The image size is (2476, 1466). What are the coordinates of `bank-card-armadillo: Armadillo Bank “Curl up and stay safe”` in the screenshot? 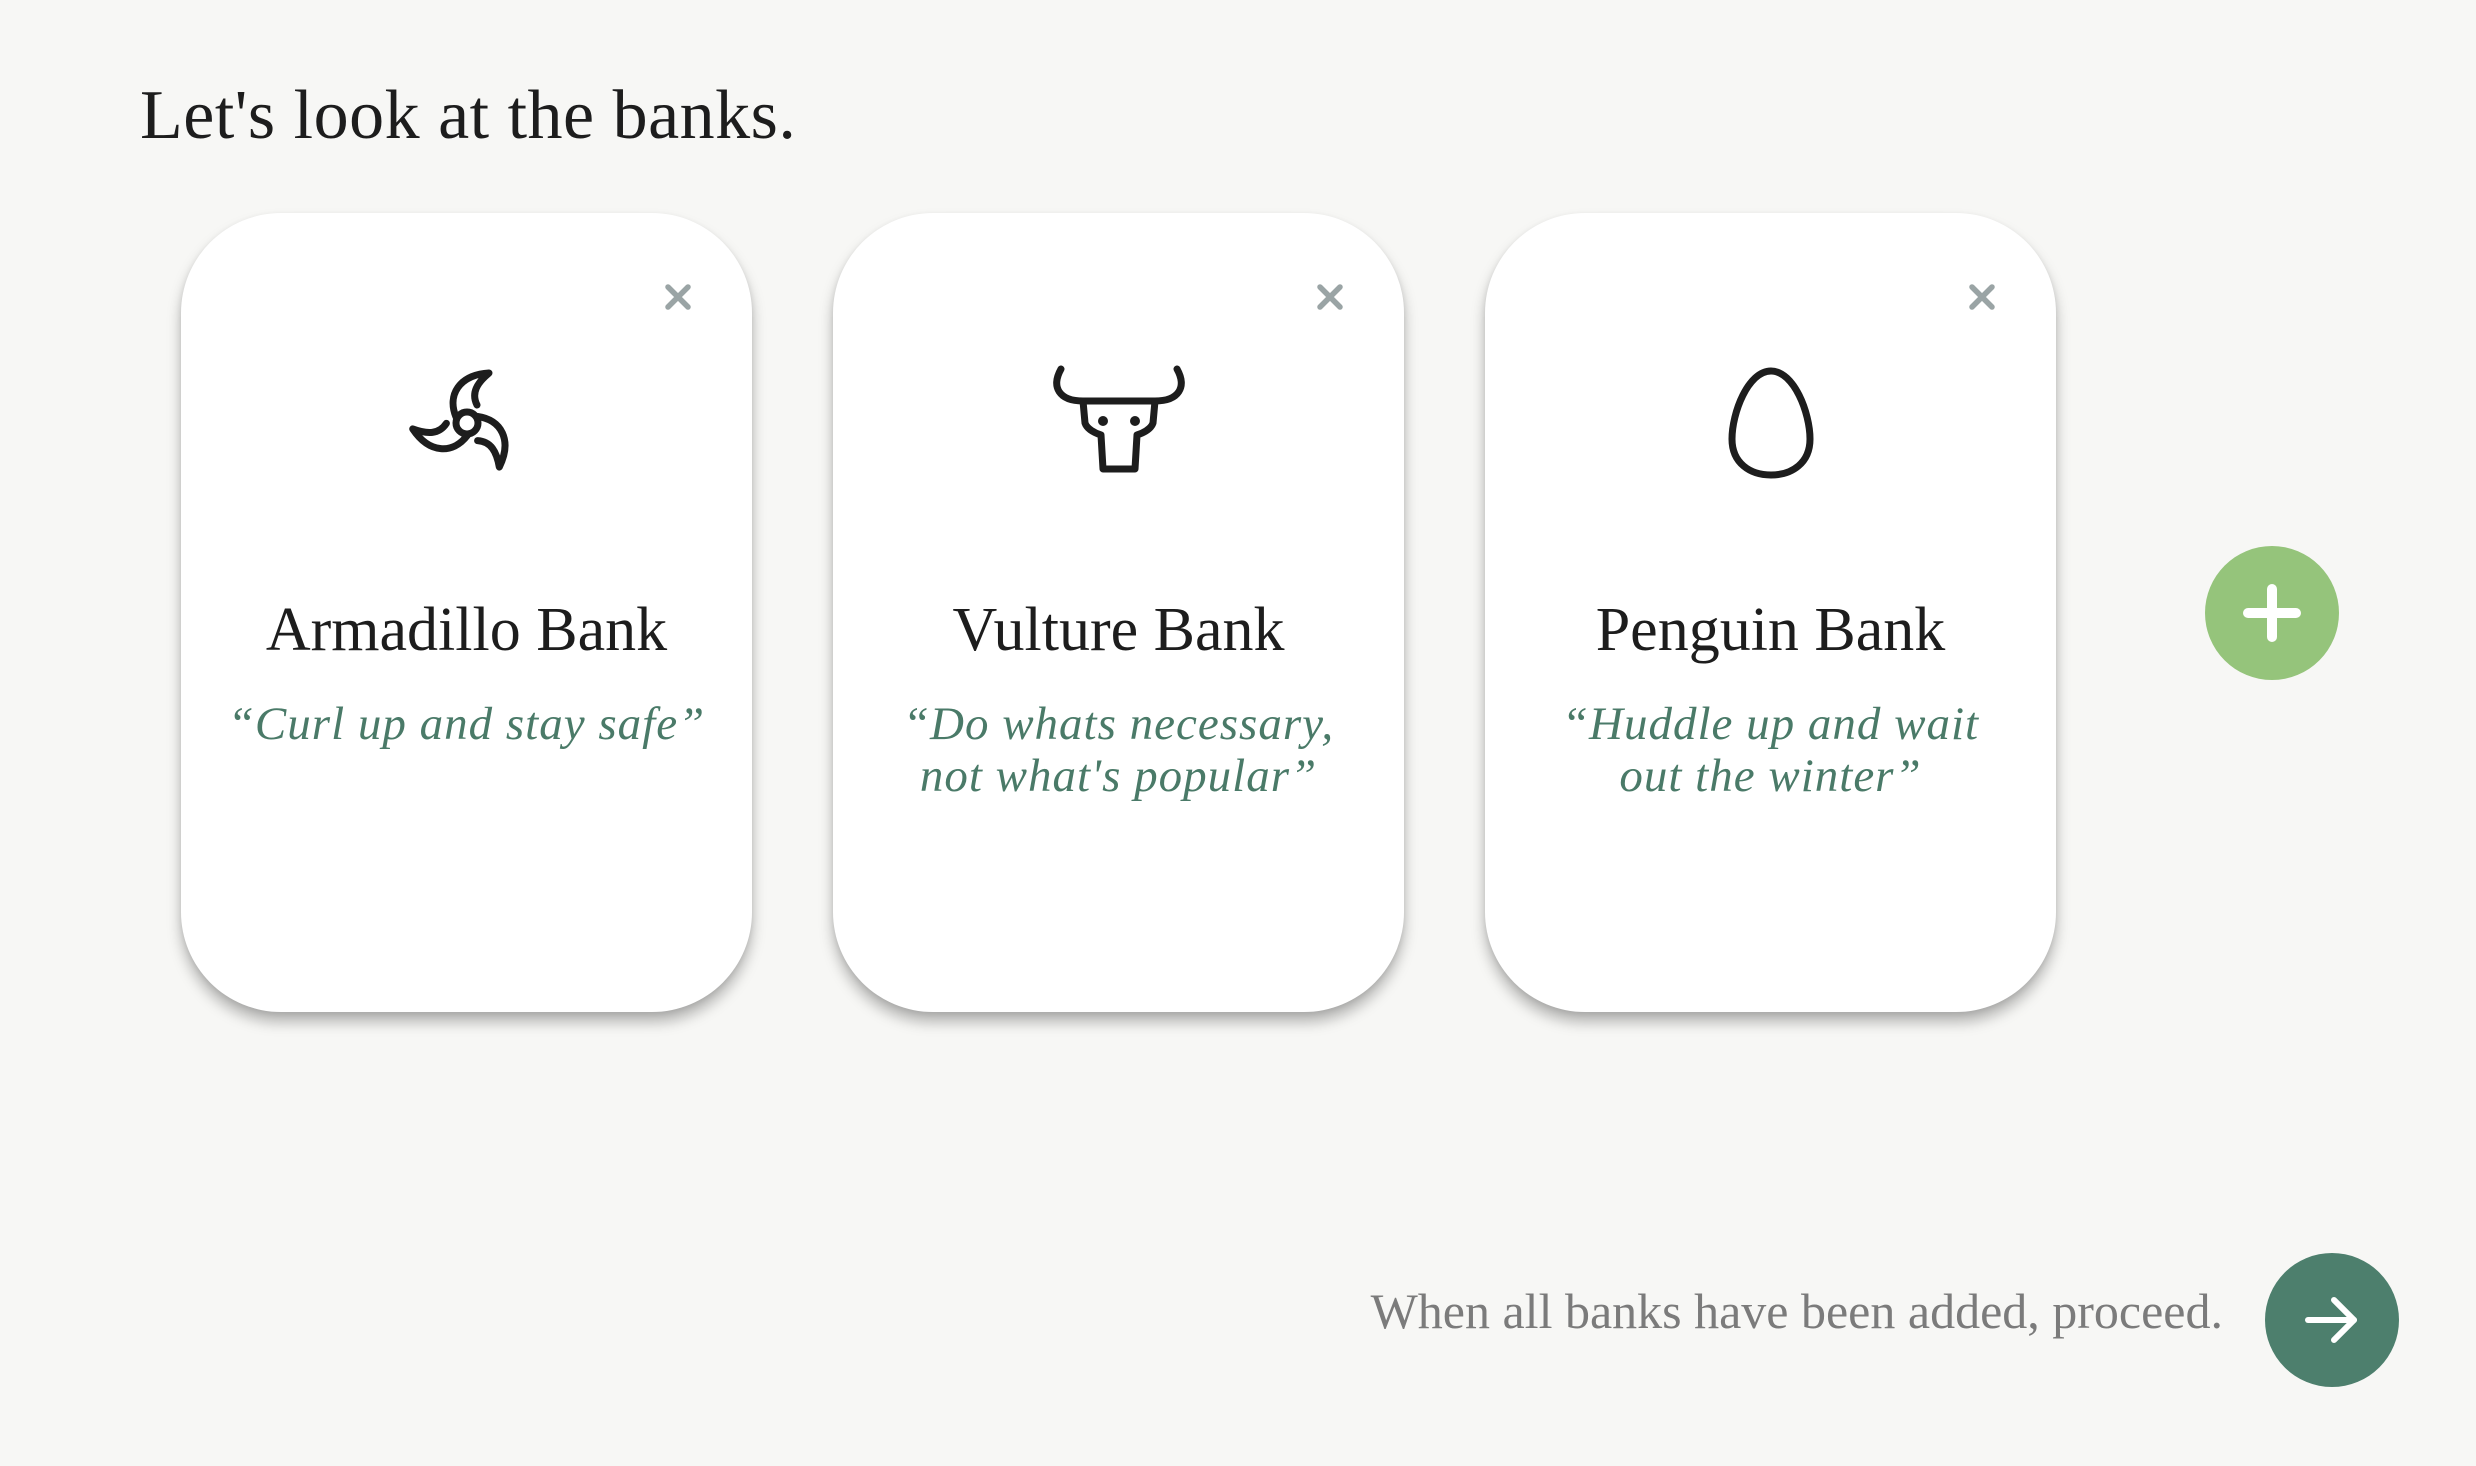 It's located at (466, 612).